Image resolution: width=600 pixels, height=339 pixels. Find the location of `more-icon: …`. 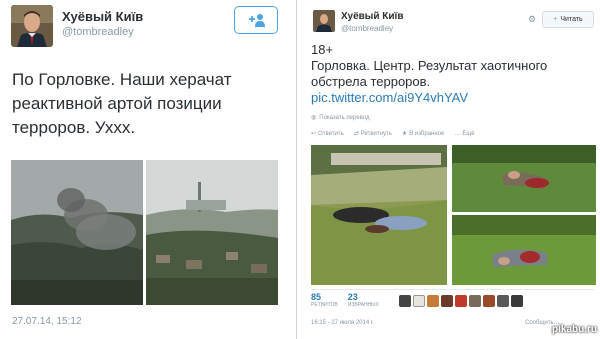

more-icon: … is located at coordinates (457, 133).